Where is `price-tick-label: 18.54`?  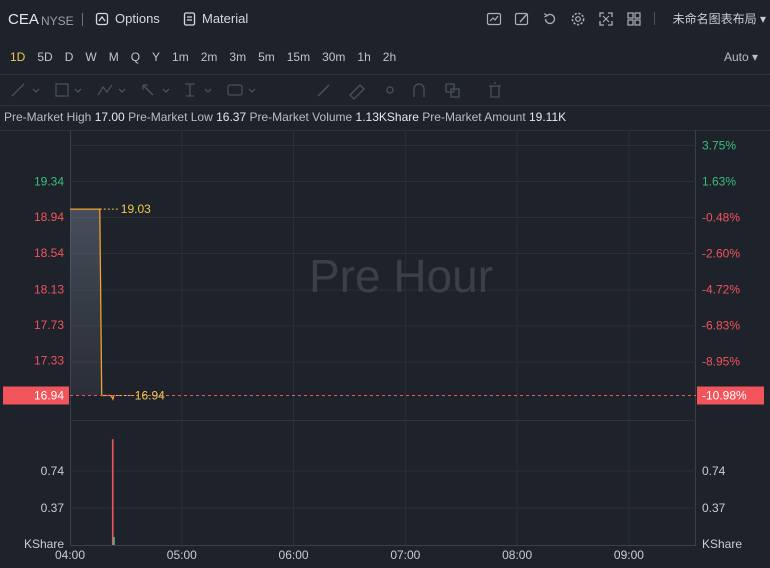
price-tick-label: 18.54 is located at coordinates (49, 253).